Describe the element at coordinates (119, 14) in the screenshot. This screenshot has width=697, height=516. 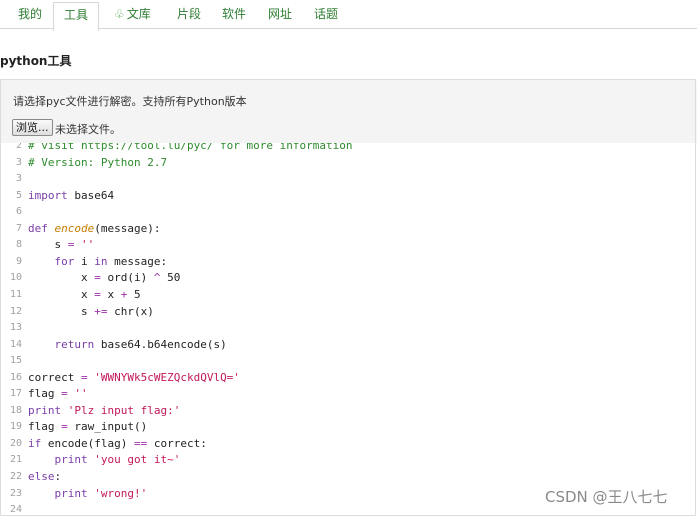
I see `leaf-icon: ♧` at that location.